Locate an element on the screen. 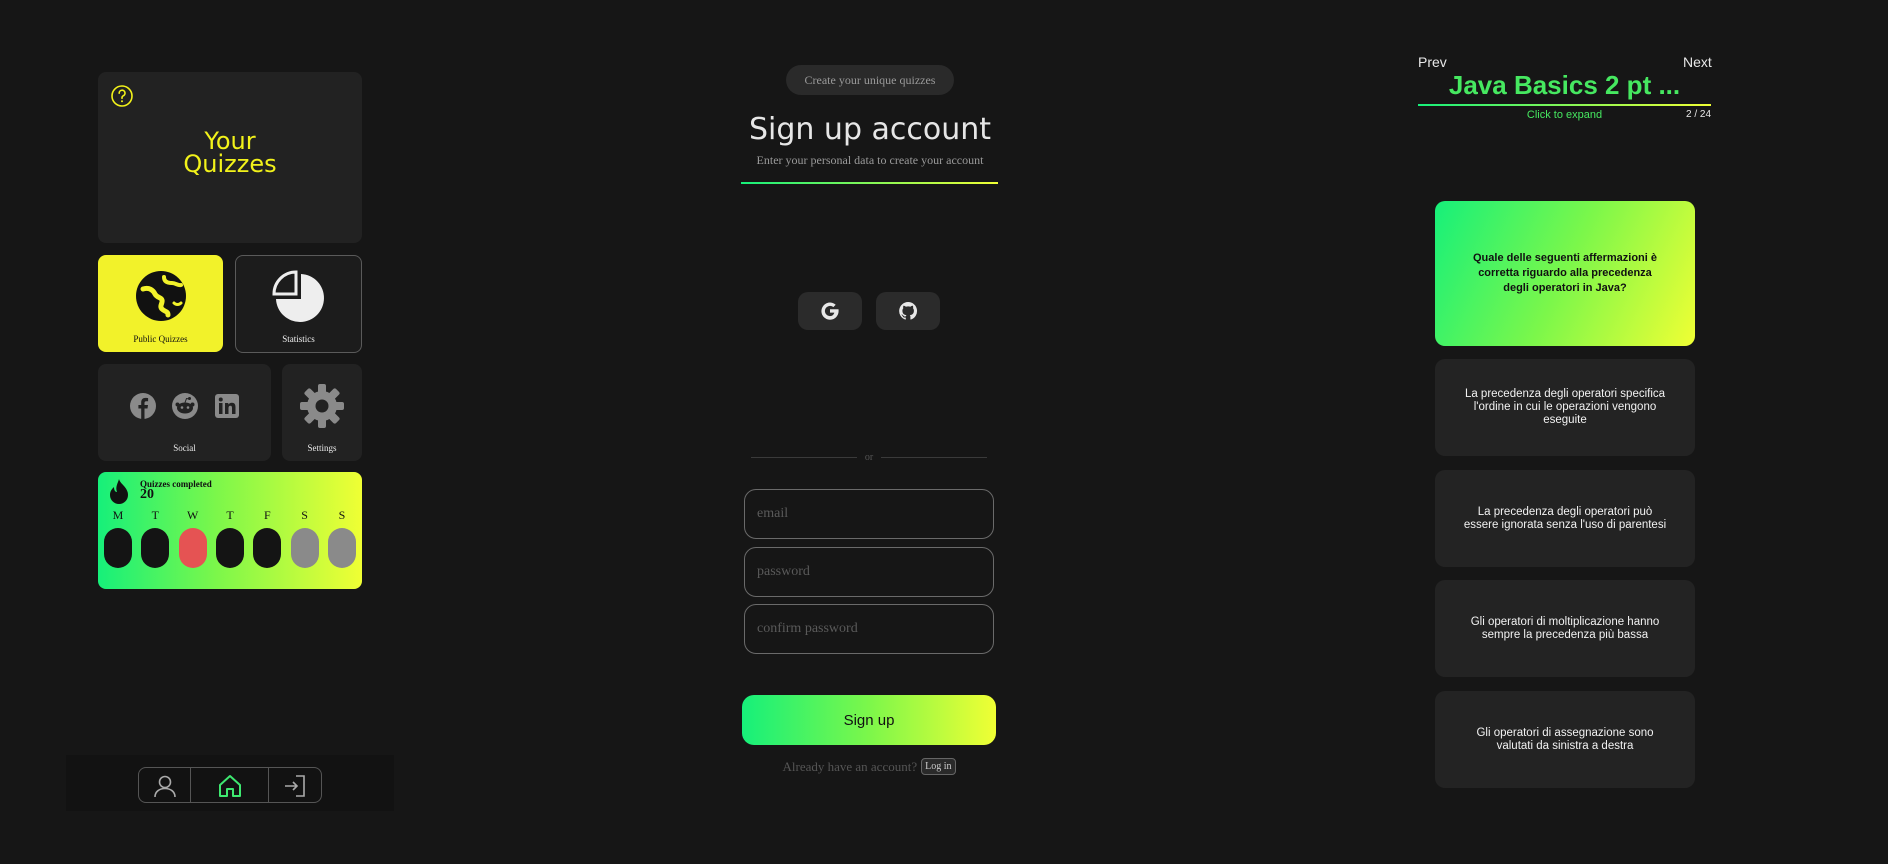  streak-count: 20 is located at coordinates (147, 494).